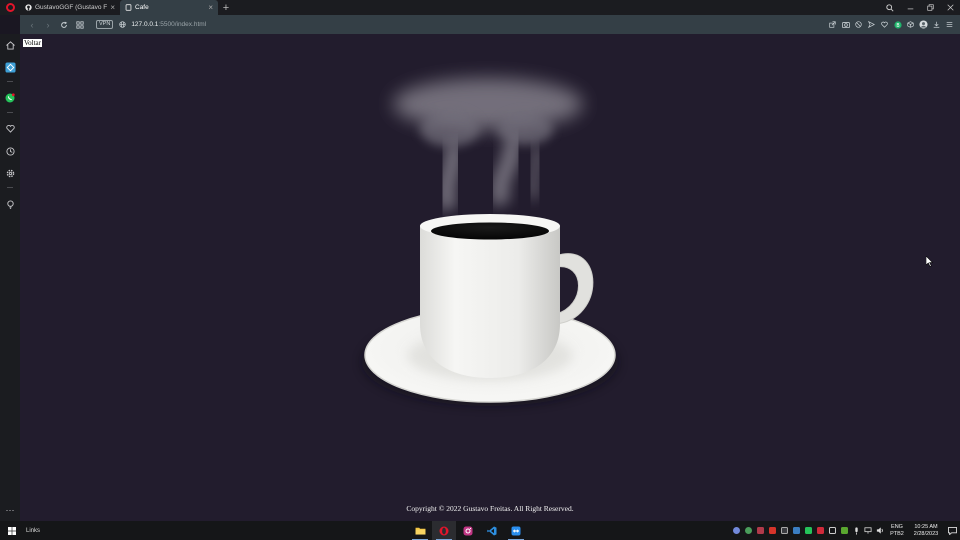  I want to click on download-icon, so click(936, 25).